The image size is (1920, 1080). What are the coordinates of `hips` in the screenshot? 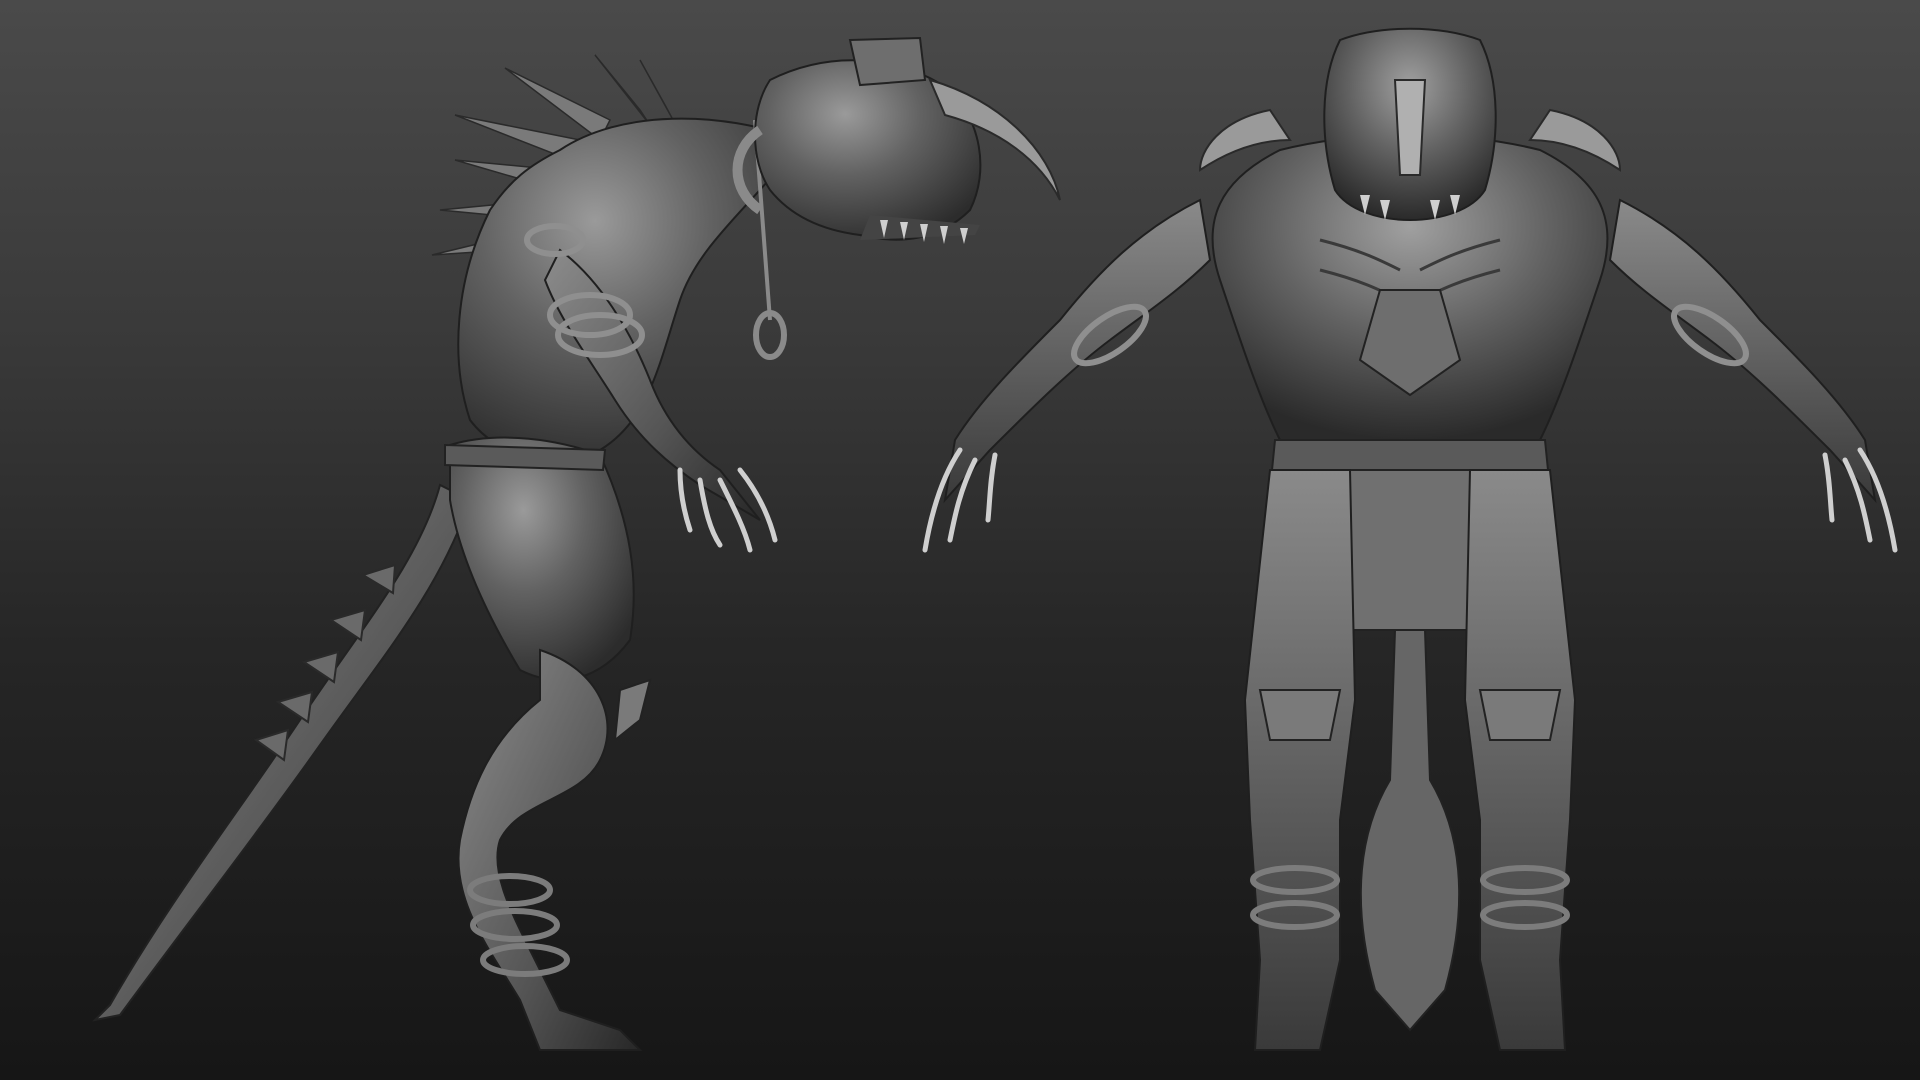 It's located at (542, 558).